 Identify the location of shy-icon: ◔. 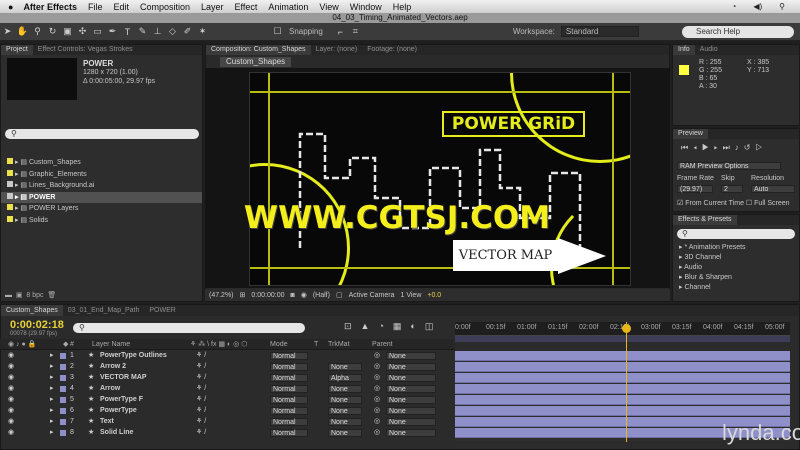
(385, 326).